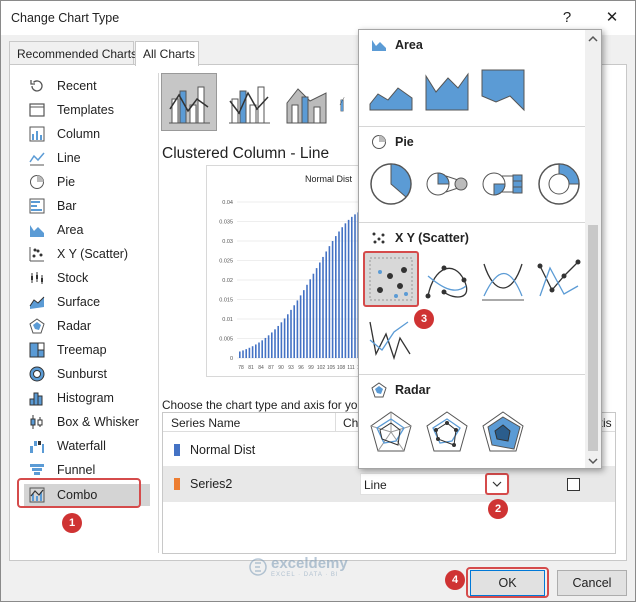 This screenshot has width=636, height=602. What do you see at coordinates (559, 279) in the screenshot?
I see `thumb-scatter-straight-markers` at bounding box center [559, 279].